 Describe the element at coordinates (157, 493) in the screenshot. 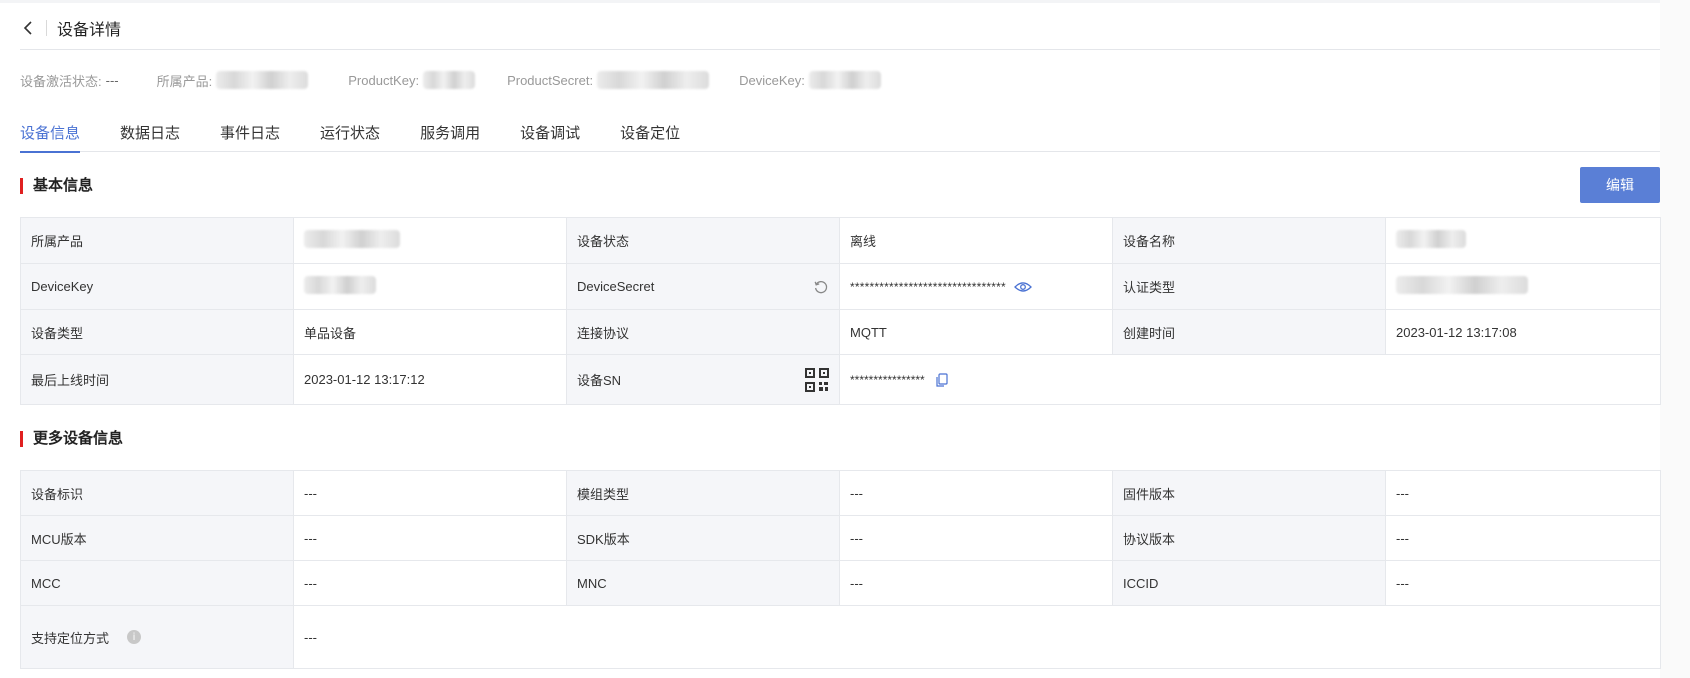

I see `device-id-label: 设备标识` at that location.